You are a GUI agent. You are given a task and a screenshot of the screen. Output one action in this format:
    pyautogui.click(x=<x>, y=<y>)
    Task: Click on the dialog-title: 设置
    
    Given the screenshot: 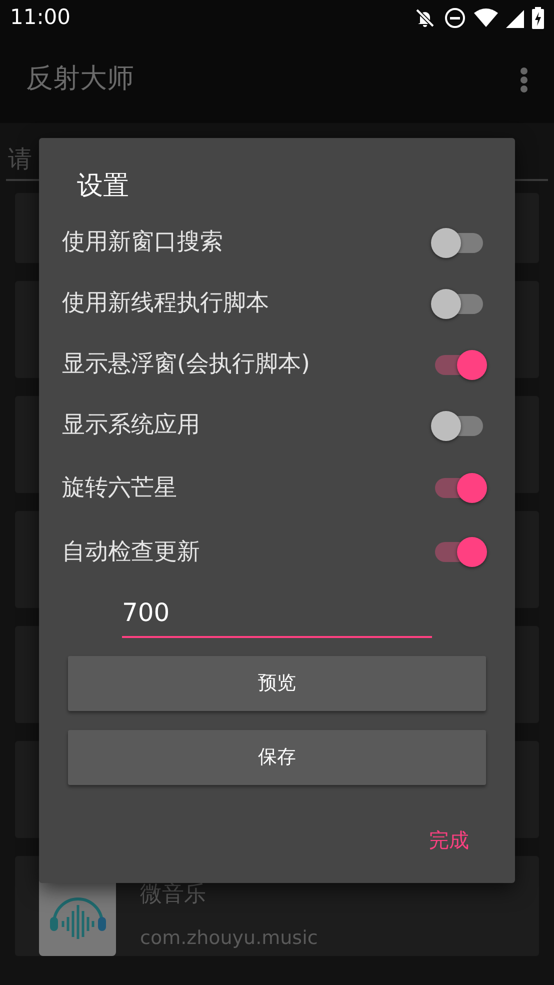 What is the action you would take?
    pyautogui.click(x=103, y=186)
    